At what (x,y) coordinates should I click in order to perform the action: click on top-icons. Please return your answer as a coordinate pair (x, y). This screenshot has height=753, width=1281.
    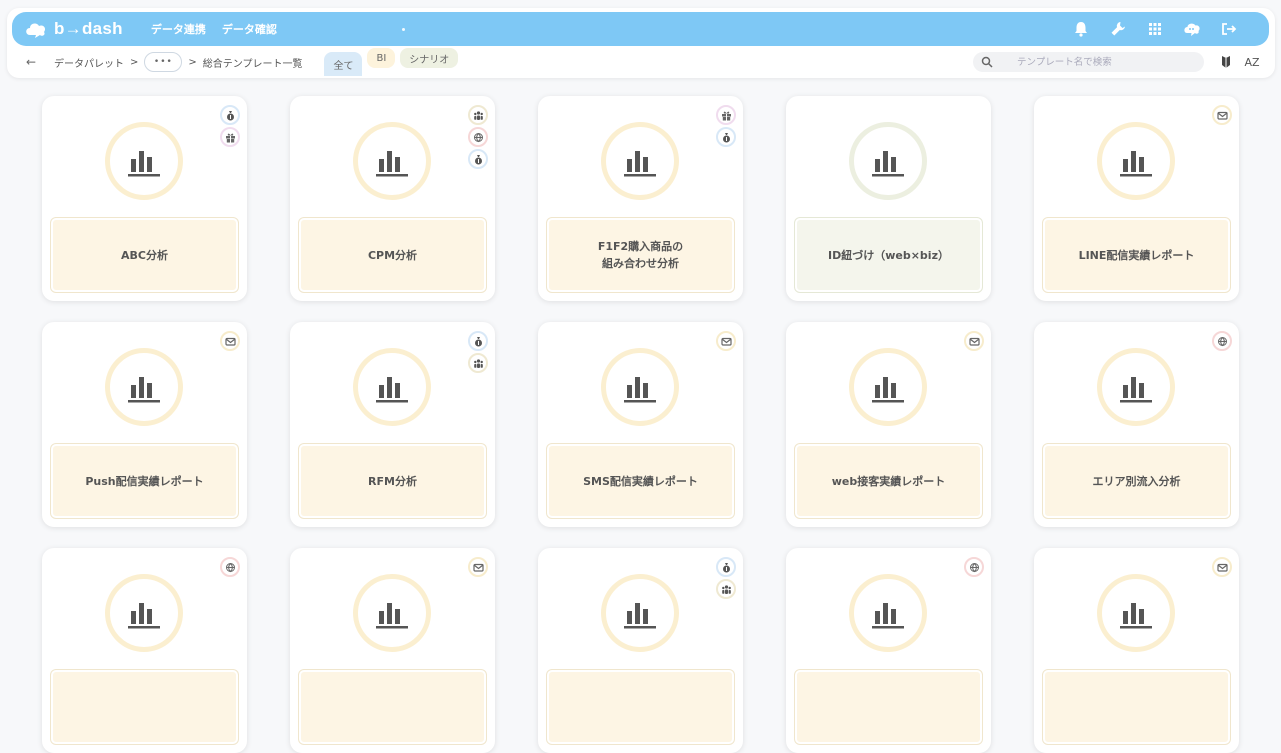
    Looking at the image, I should click on (1146, 29).